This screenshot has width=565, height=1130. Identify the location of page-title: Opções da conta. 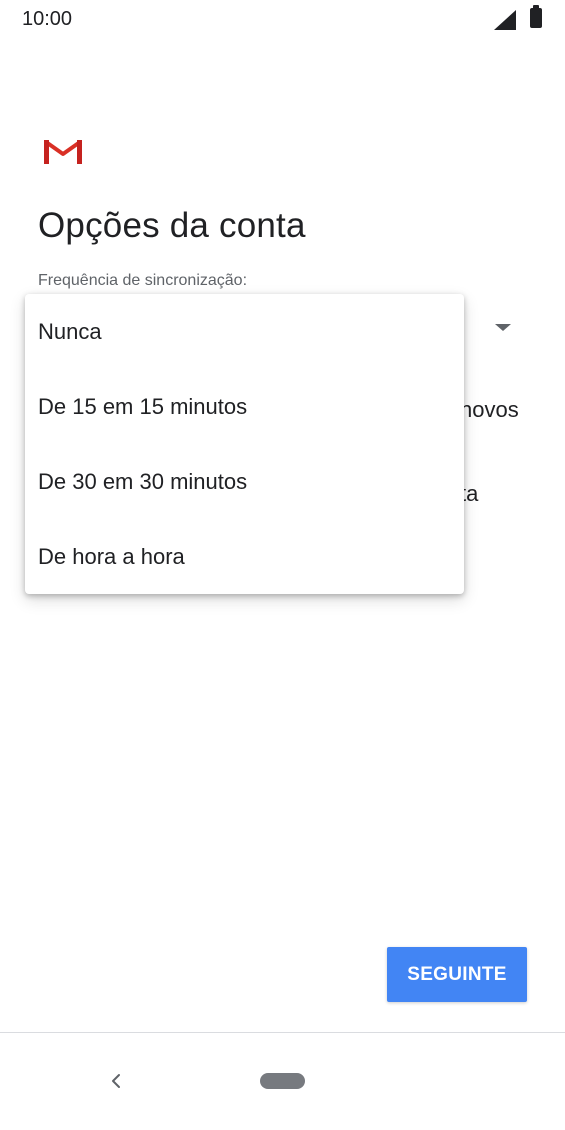
(172, 225).